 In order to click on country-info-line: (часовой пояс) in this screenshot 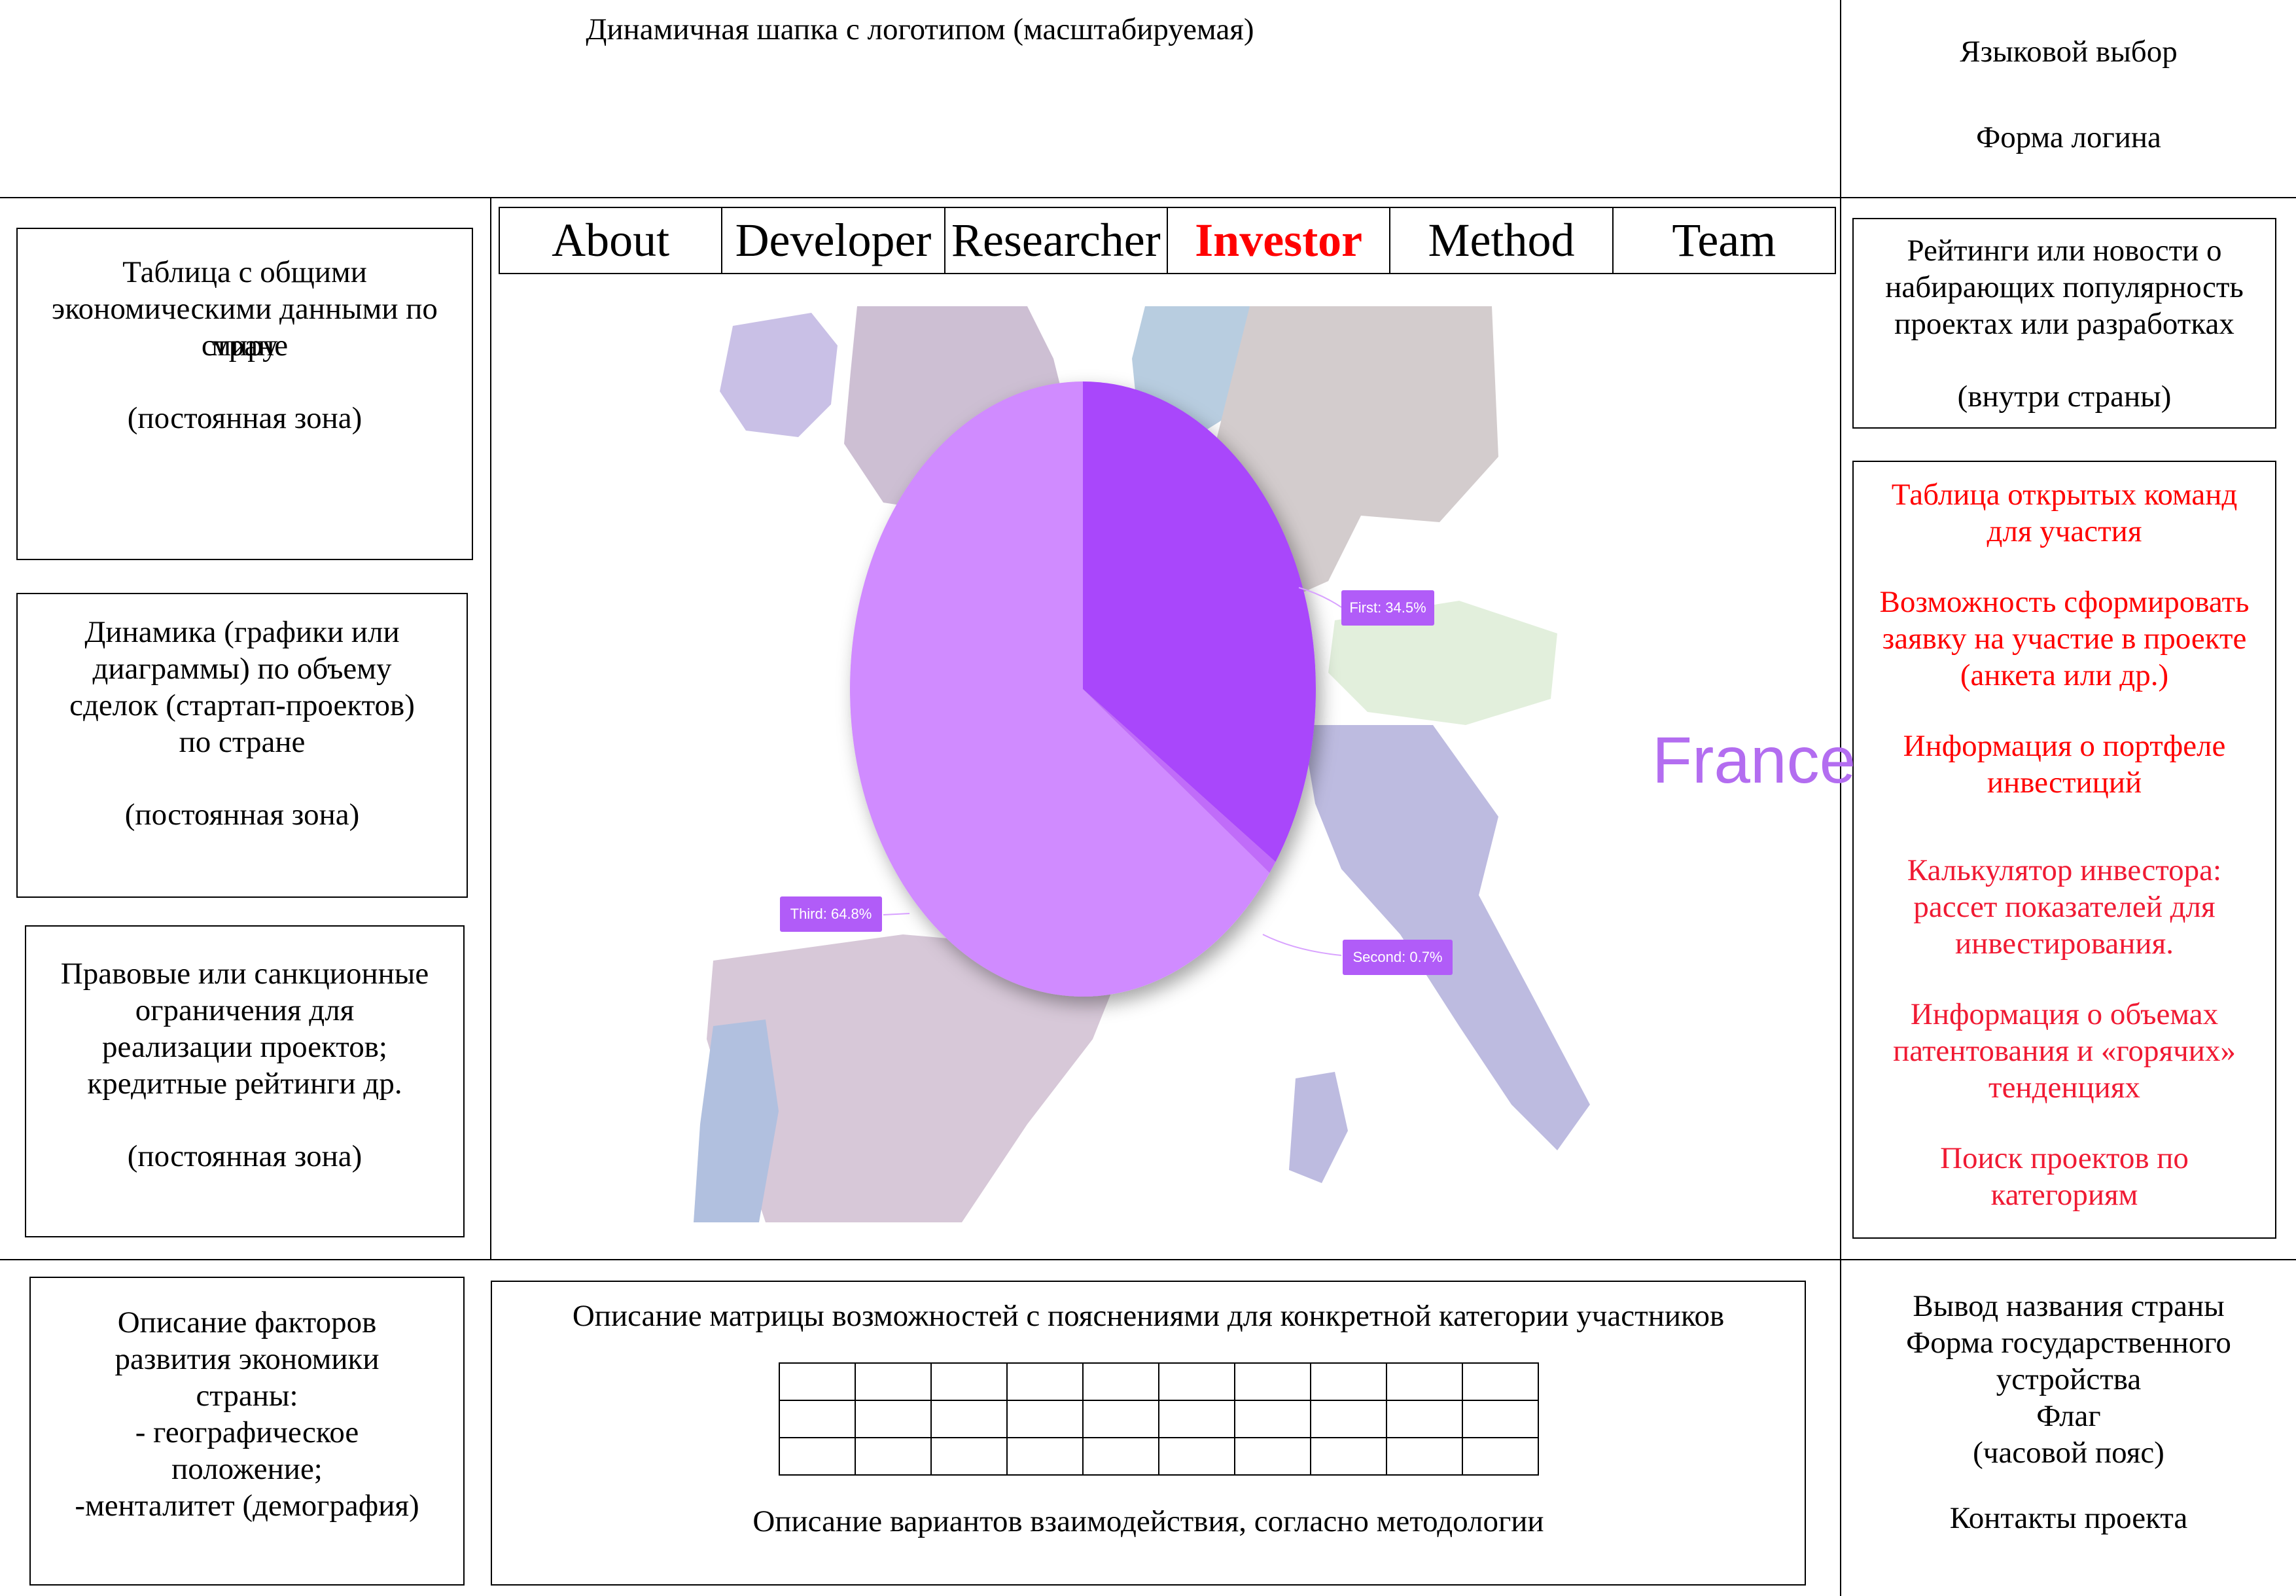, I will do `click(2069, 1453)`.